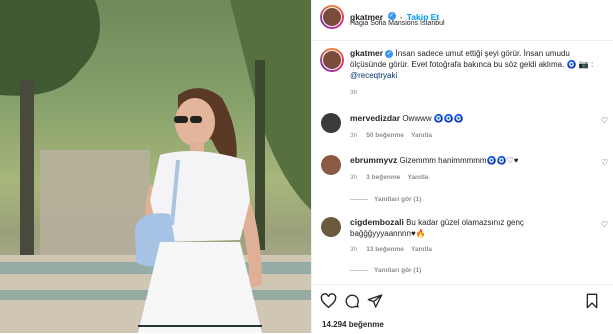  I want to click on post-actions: 14.294 beğenme, so click(462, 309).